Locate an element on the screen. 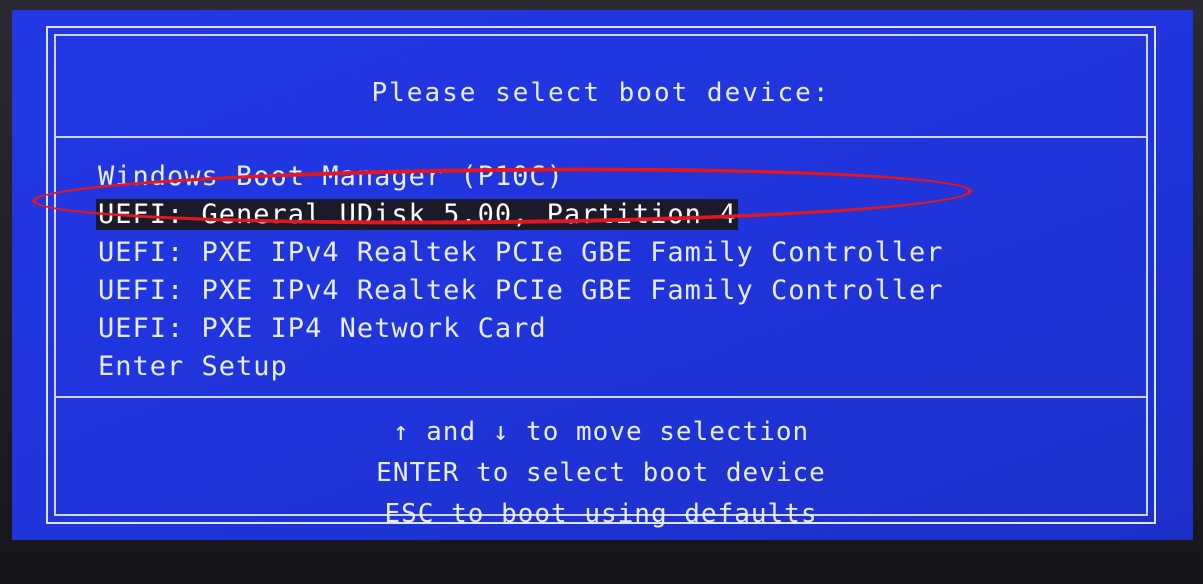 This screenshot has height=584, width=1203. boot-option-label: UEFI: General UDisk 5.00, Partition 4 is located at coordinates (417, 214).